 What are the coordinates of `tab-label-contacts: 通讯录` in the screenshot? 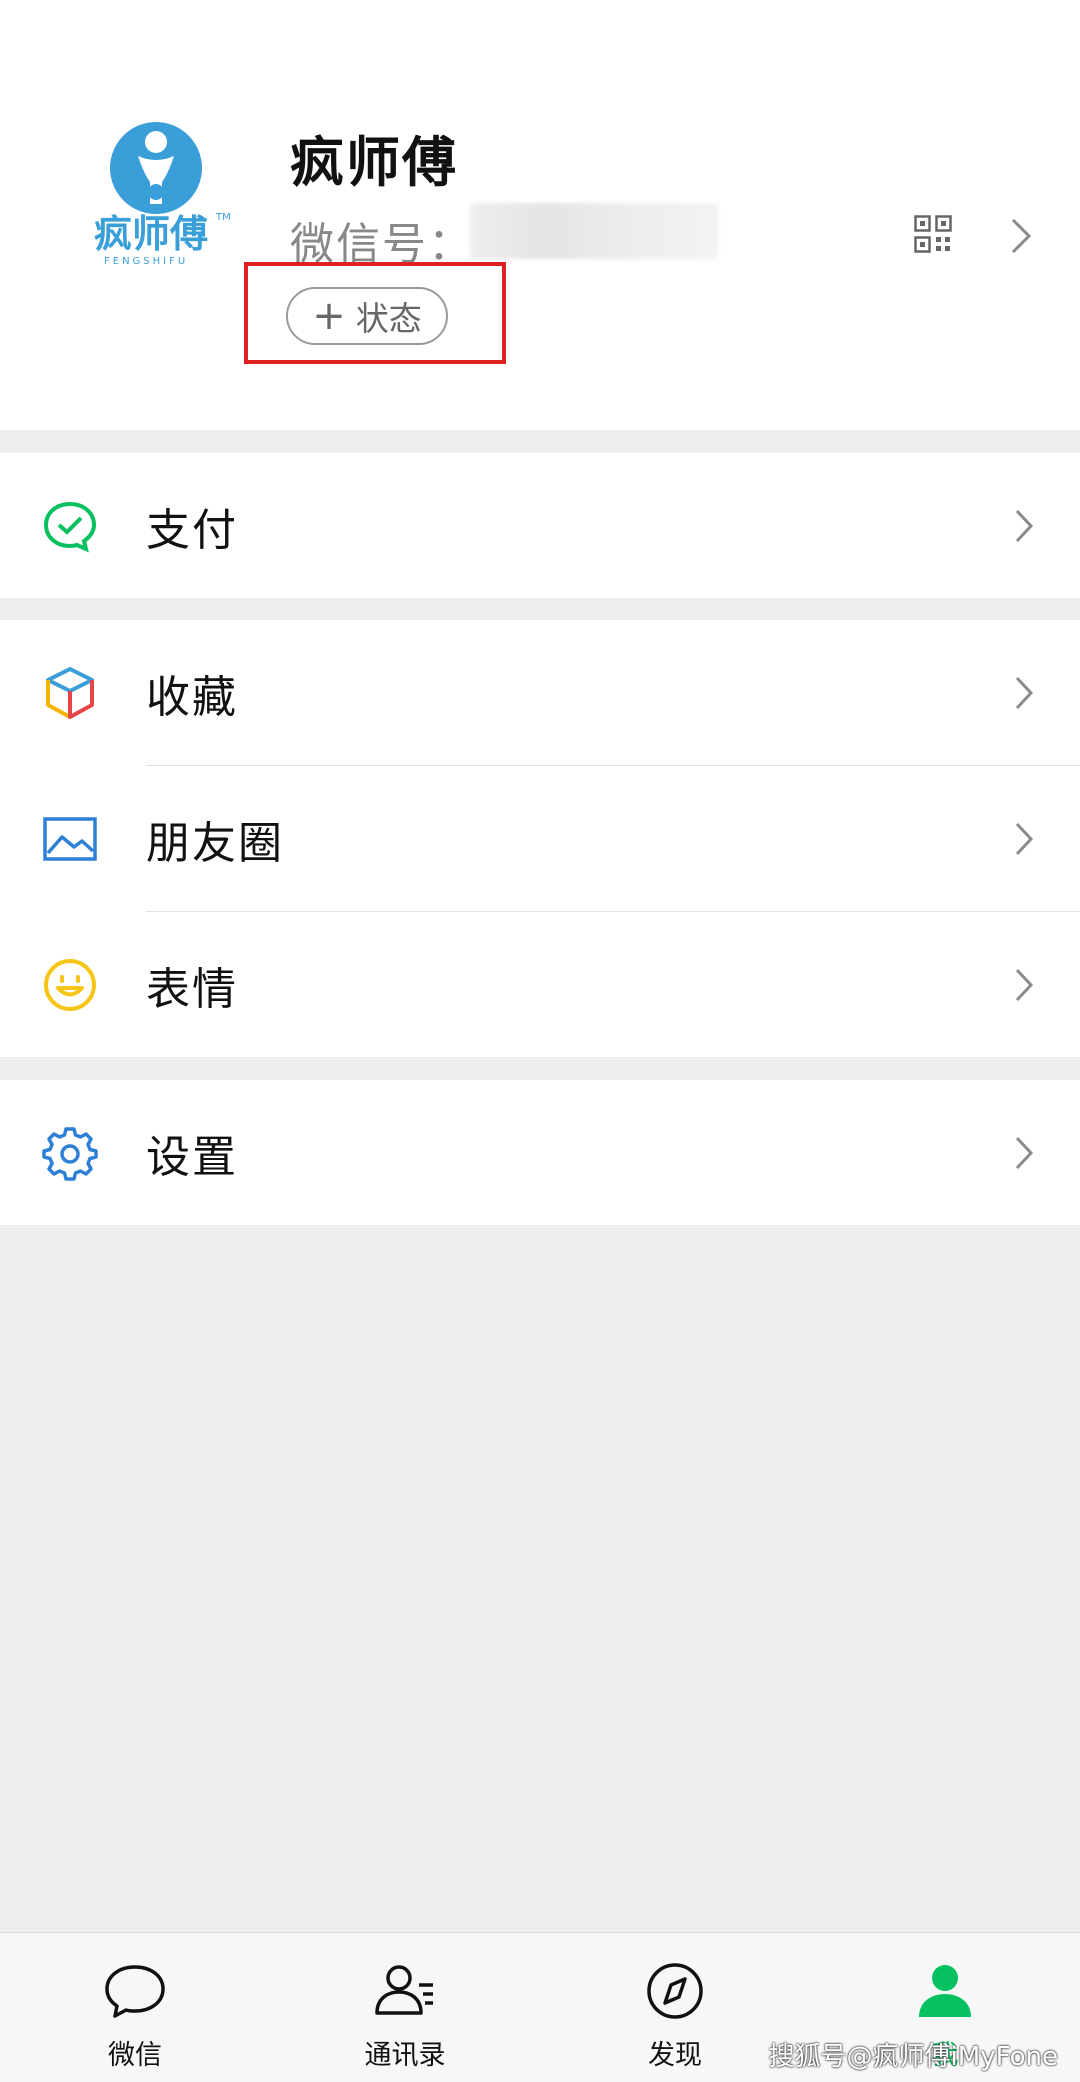 It's located at (405, 2055).